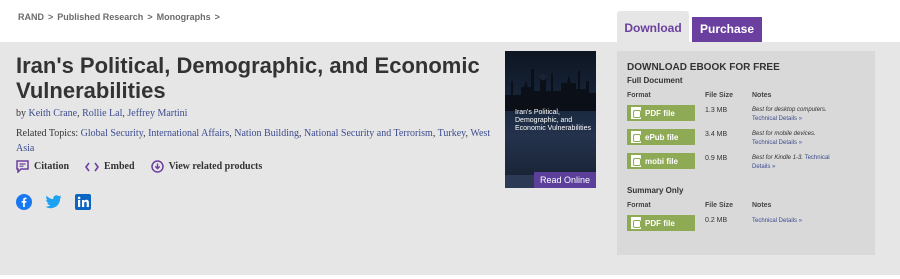 The width and height of the screenshot is (900, 279). I want to click on download-pdf-label: PDF file, so click(660, 113).